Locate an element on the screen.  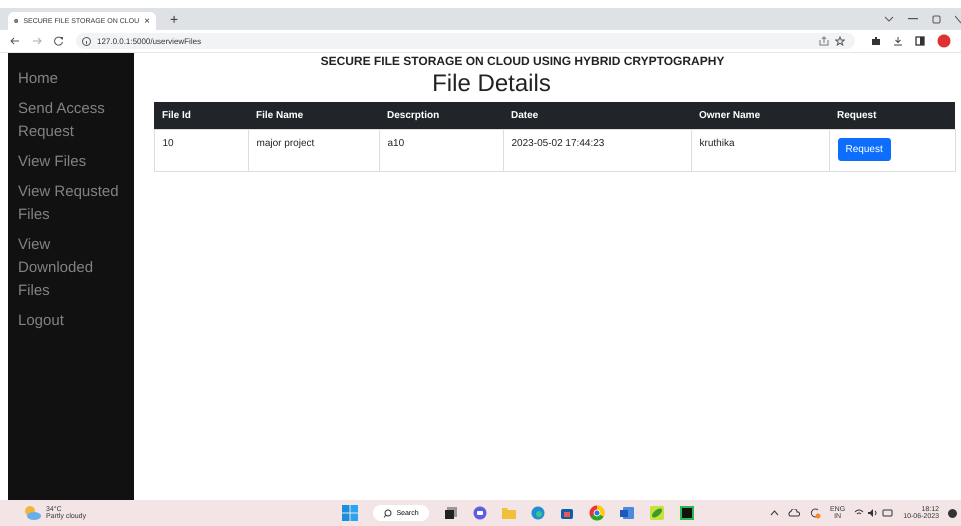
column-header: Datee is located at coordinates (597, 116).